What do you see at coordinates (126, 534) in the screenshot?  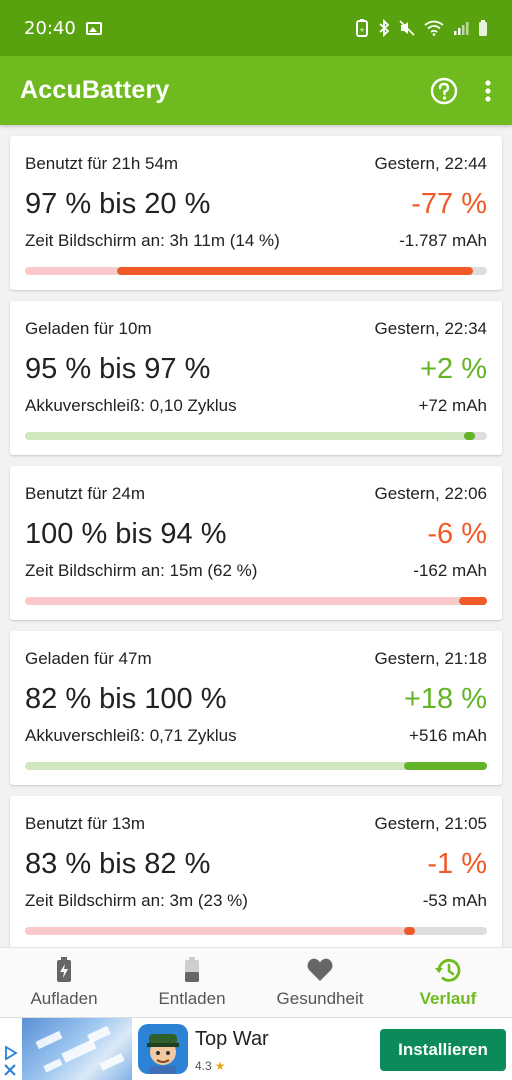 I see `session-range: 100 % bis 94 %` at bounding box center [126, 534].